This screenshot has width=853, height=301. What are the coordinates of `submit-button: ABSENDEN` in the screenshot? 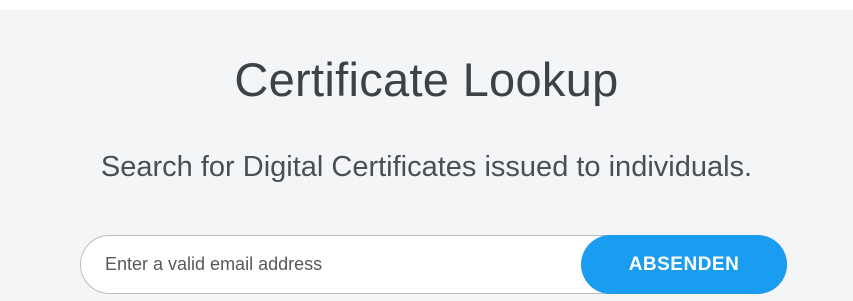 It's located at (684, 264).